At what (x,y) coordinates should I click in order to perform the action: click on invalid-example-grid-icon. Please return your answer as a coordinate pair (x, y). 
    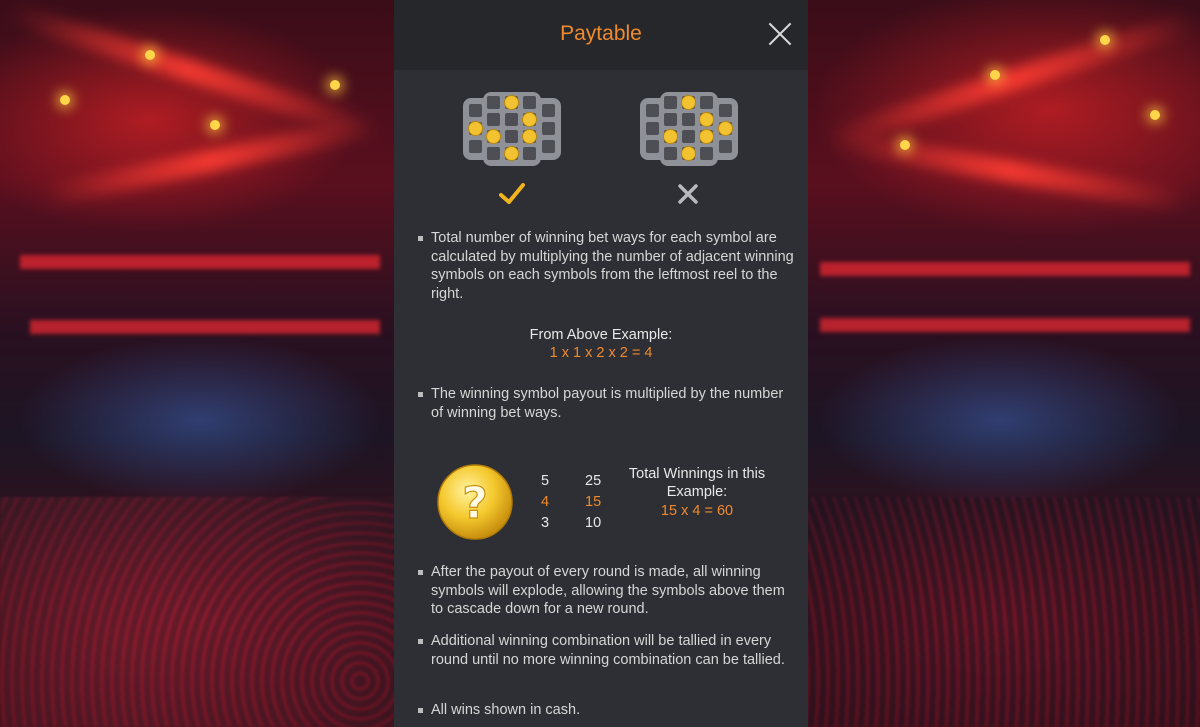
    Looking at the image, I should click on (689, 129).